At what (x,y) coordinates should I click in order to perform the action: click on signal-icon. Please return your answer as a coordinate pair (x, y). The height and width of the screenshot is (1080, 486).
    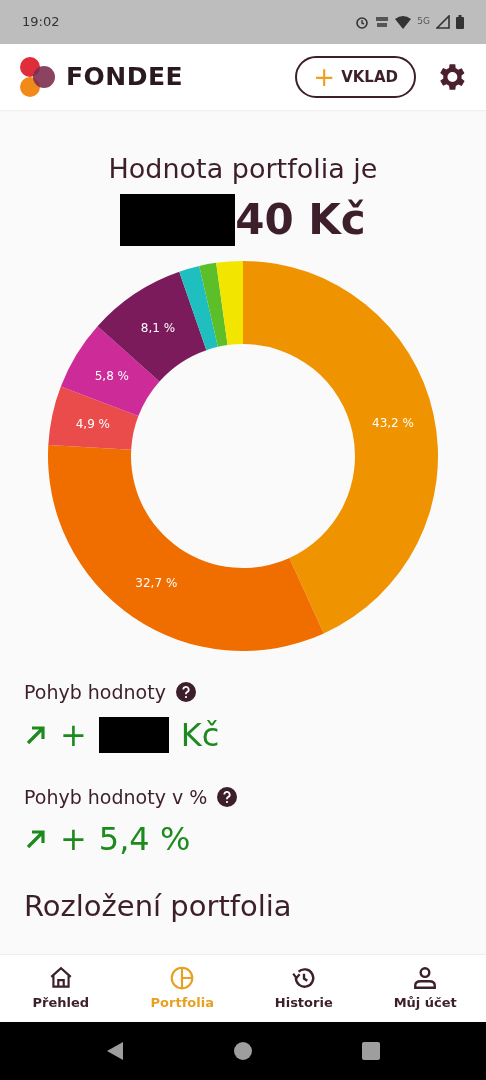
    Looking at the image, I should click on (443, 22).